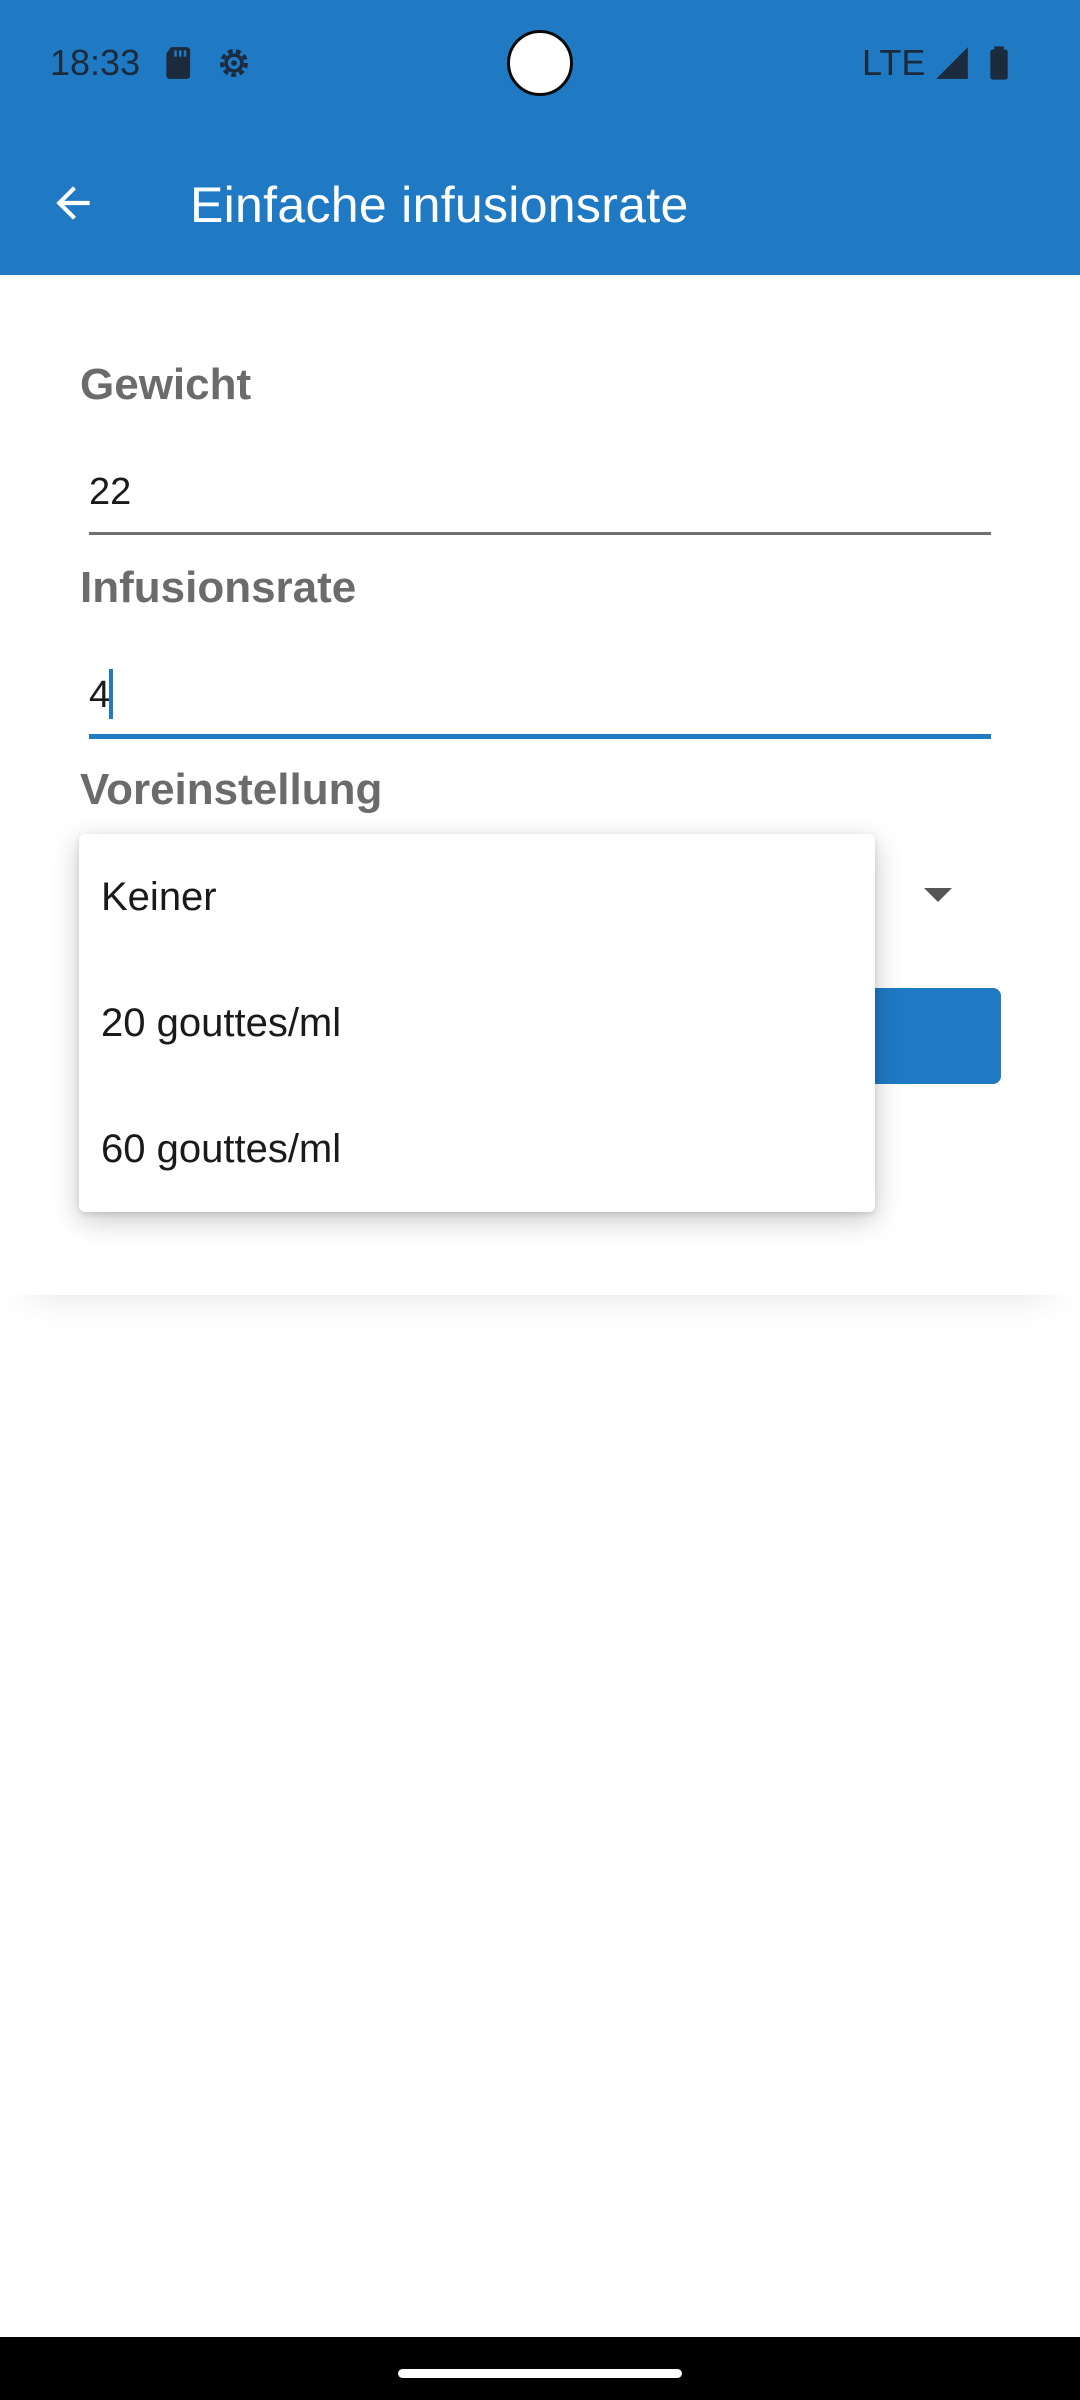 The height and width of the screenshot is (2400, 1080). Describe the element at coordinates (540, 2373) in the screenshot. I see `home-gesture-pill` at that location.